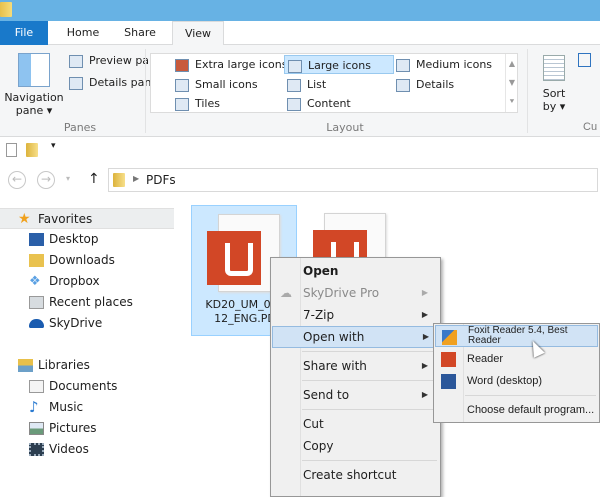  I want to click on nav-favorites: ★ Favorites, so click(87, 218).